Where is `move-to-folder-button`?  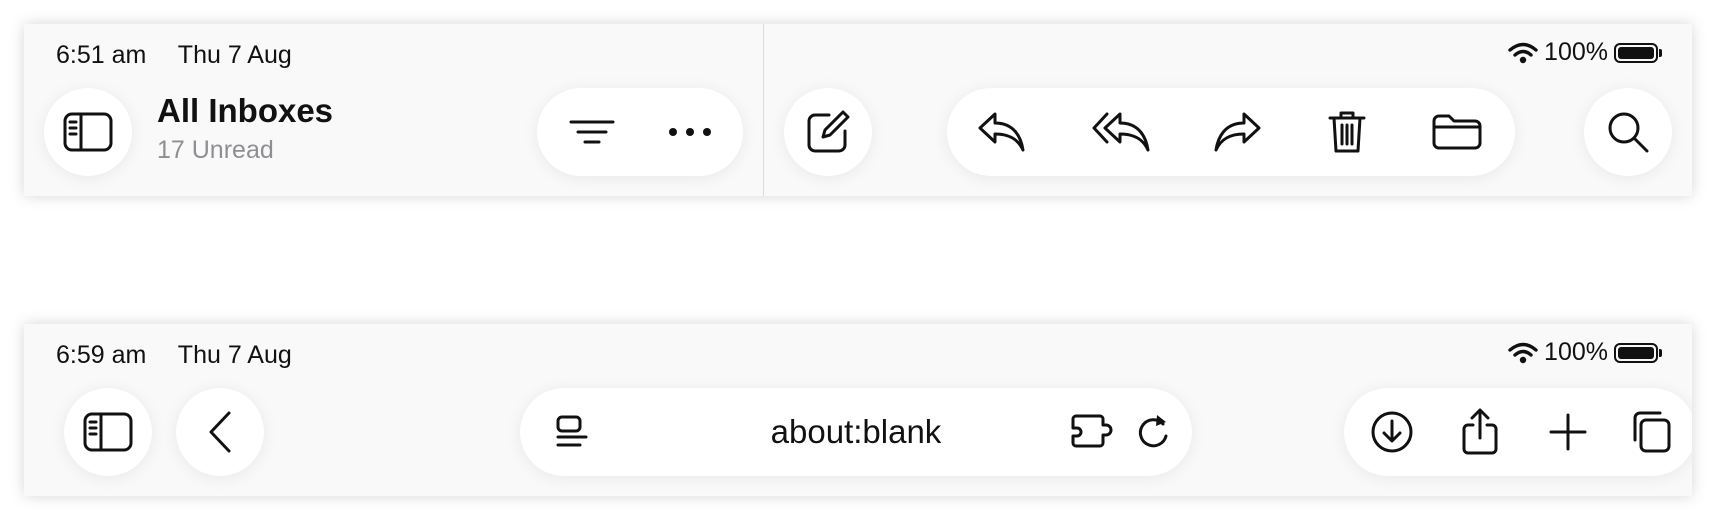
move-to-folder-button is located at coordinates (1457, 132).